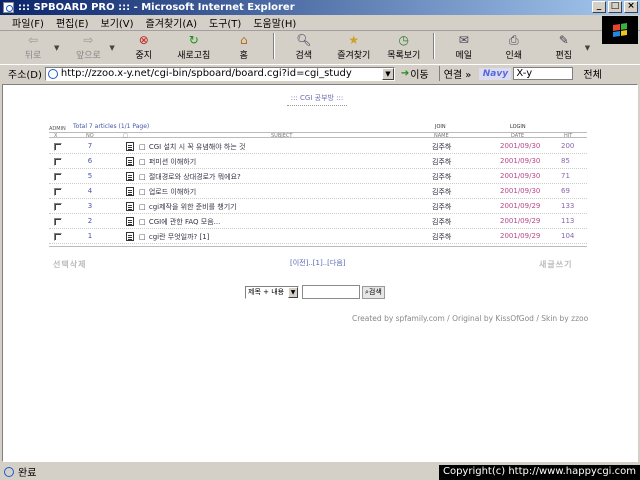  Describe the element at coordinates (520, 221) in the screenshot. I see `row-date: 2001/09/29` at that location.